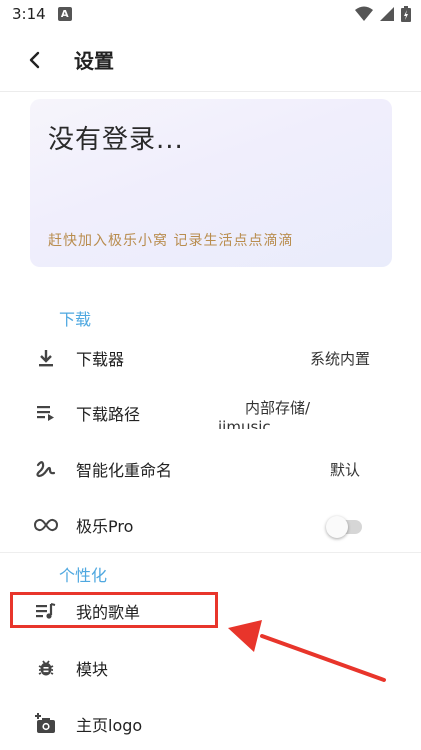 The image size is (421, 750). I want to click on annotation-arrow, so click(307, 651).